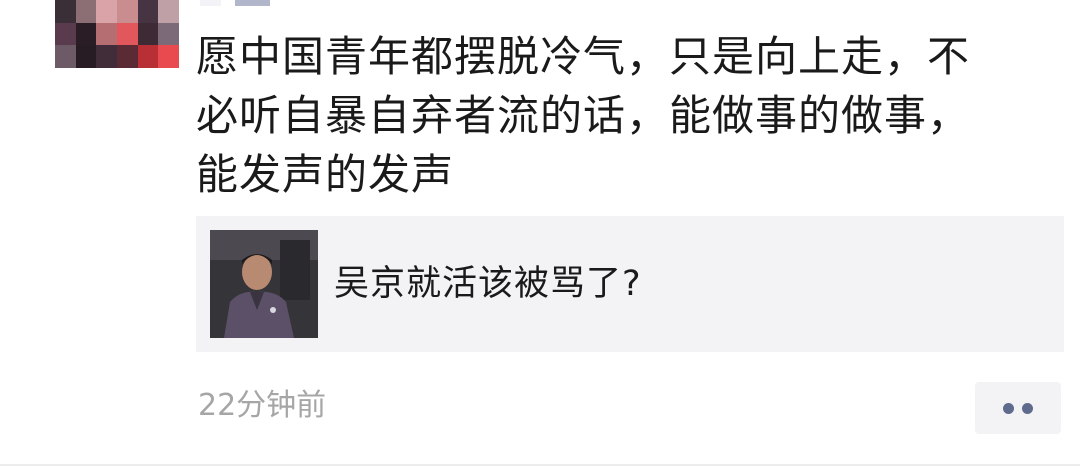 This screenshot has height=467, width=1080. What do you see at coordinates (117, 34) in the screenshot?
I see `avatar` at bounding box center [117, 34].